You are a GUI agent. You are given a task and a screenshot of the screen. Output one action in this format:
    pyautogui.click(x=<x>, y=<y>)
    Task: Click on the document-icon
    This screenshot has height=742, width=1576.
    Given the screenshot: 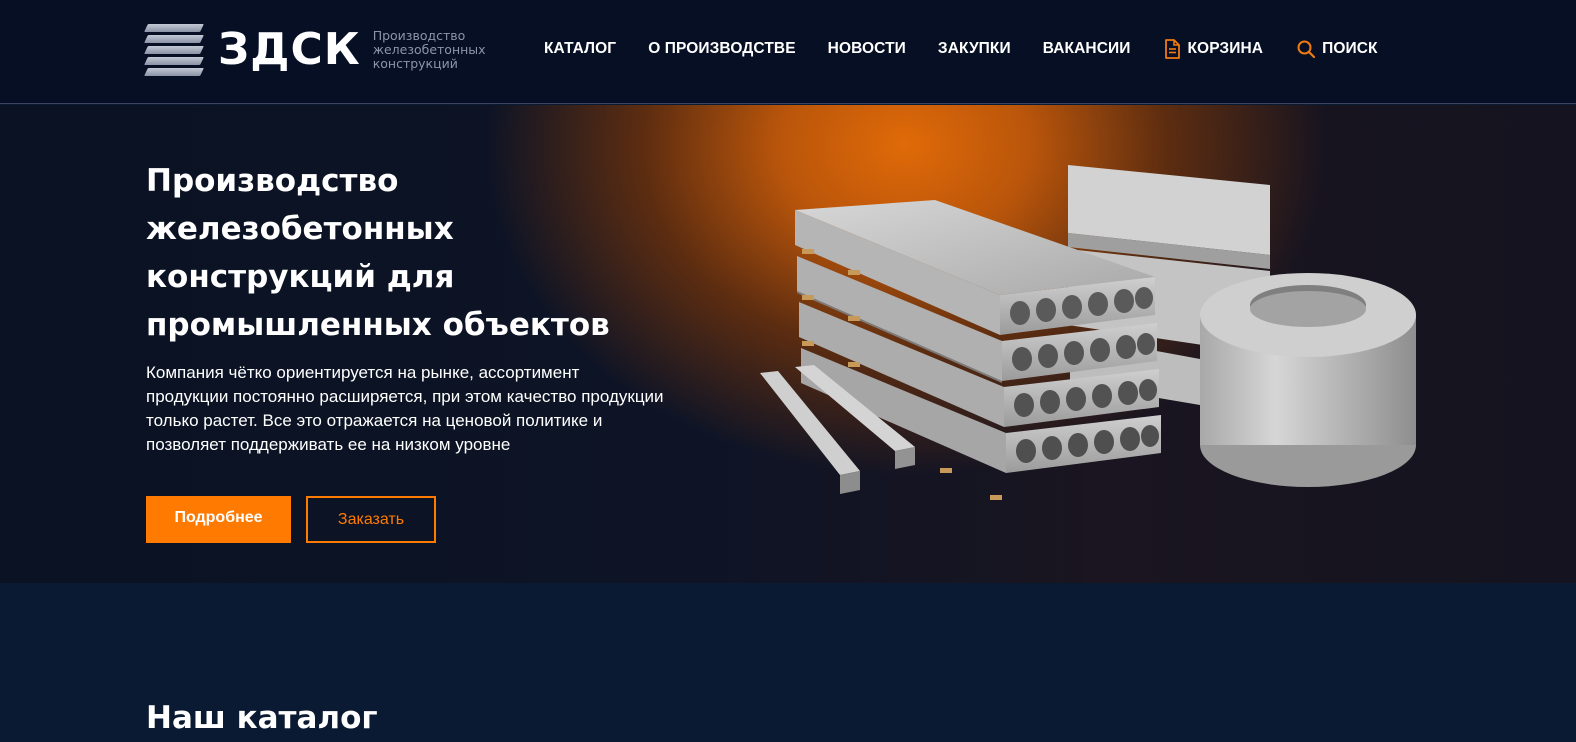 What is the action you would take?
    pyautogui.click(x=1172, y=49)
    